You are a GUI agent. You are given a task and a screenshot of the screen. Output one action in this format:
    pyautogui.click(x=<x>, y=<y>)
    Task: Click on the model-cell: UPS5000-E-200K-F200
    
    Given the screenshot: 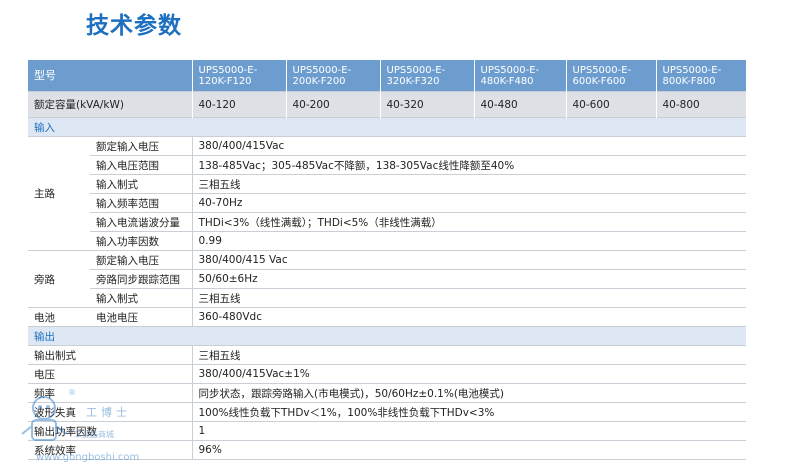 What is the action you would take?
    pyautogui.click(x=332, y=76)
    